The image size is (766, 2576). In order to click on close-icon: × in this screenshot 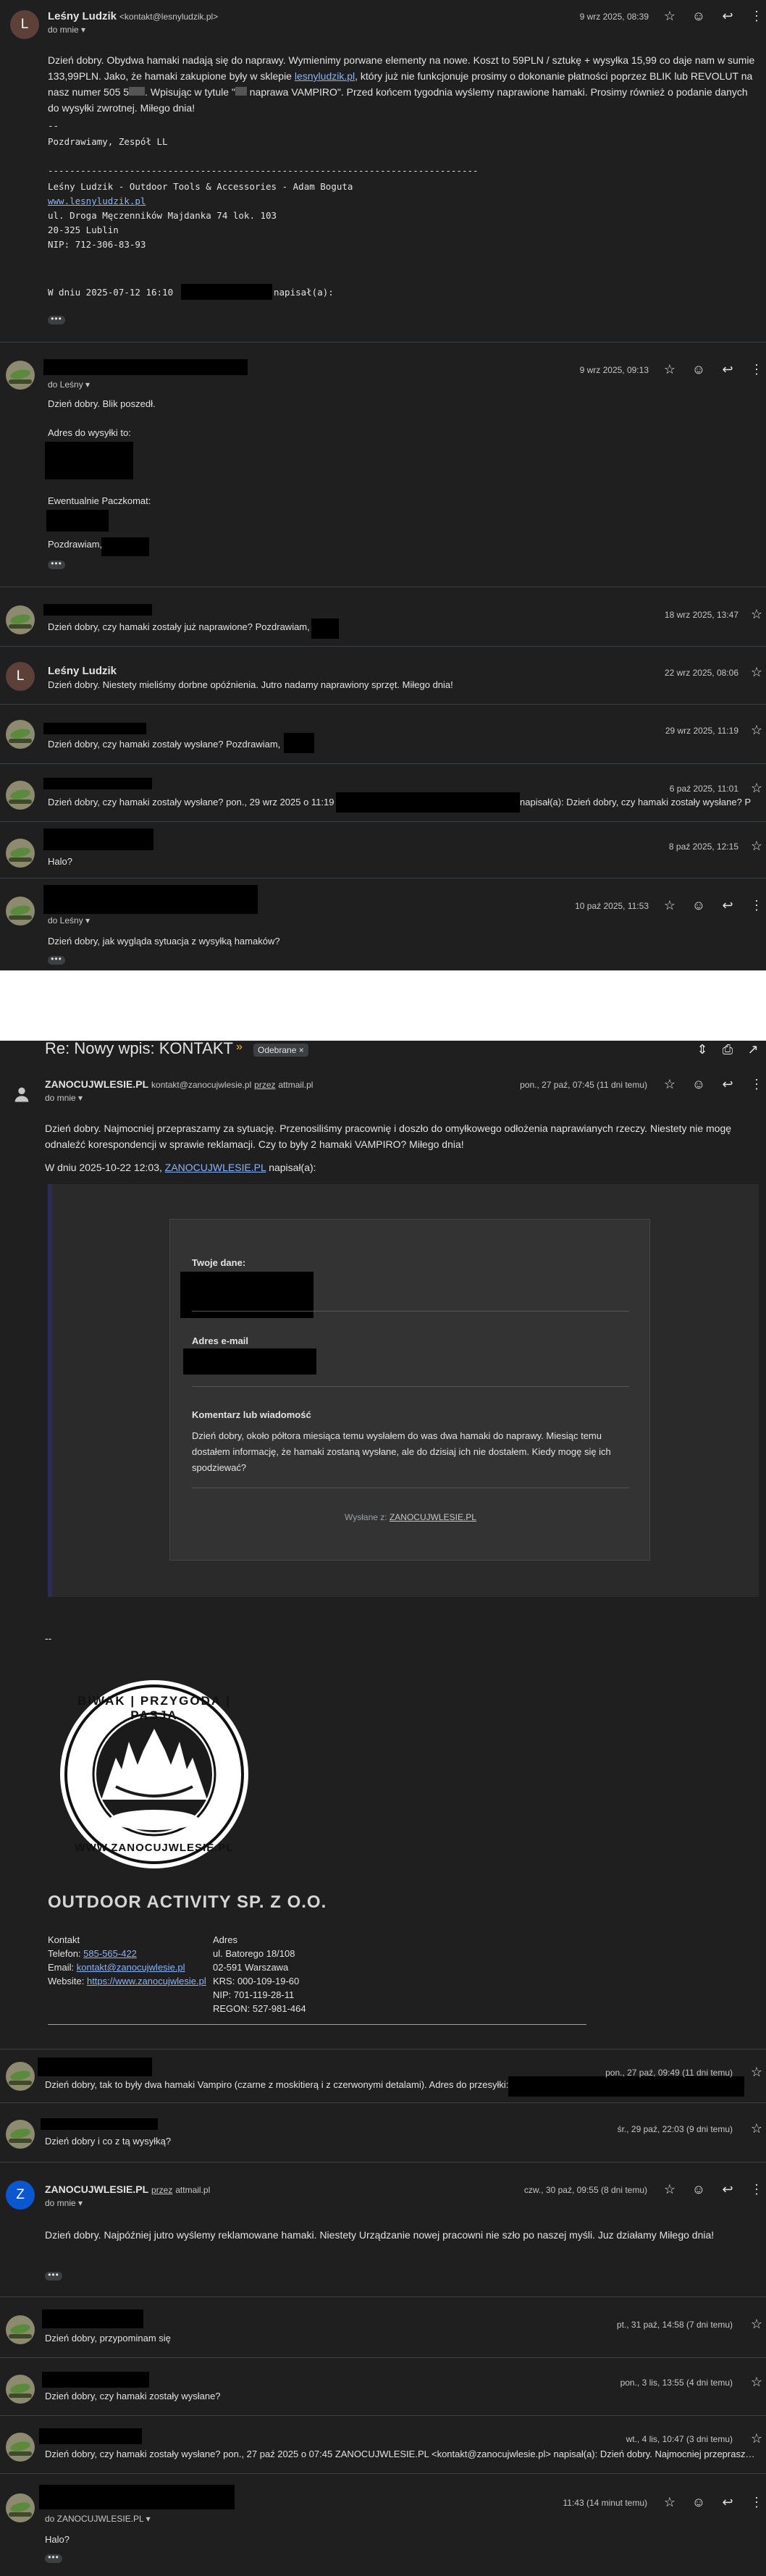, I will do `click(301, 1050)`.